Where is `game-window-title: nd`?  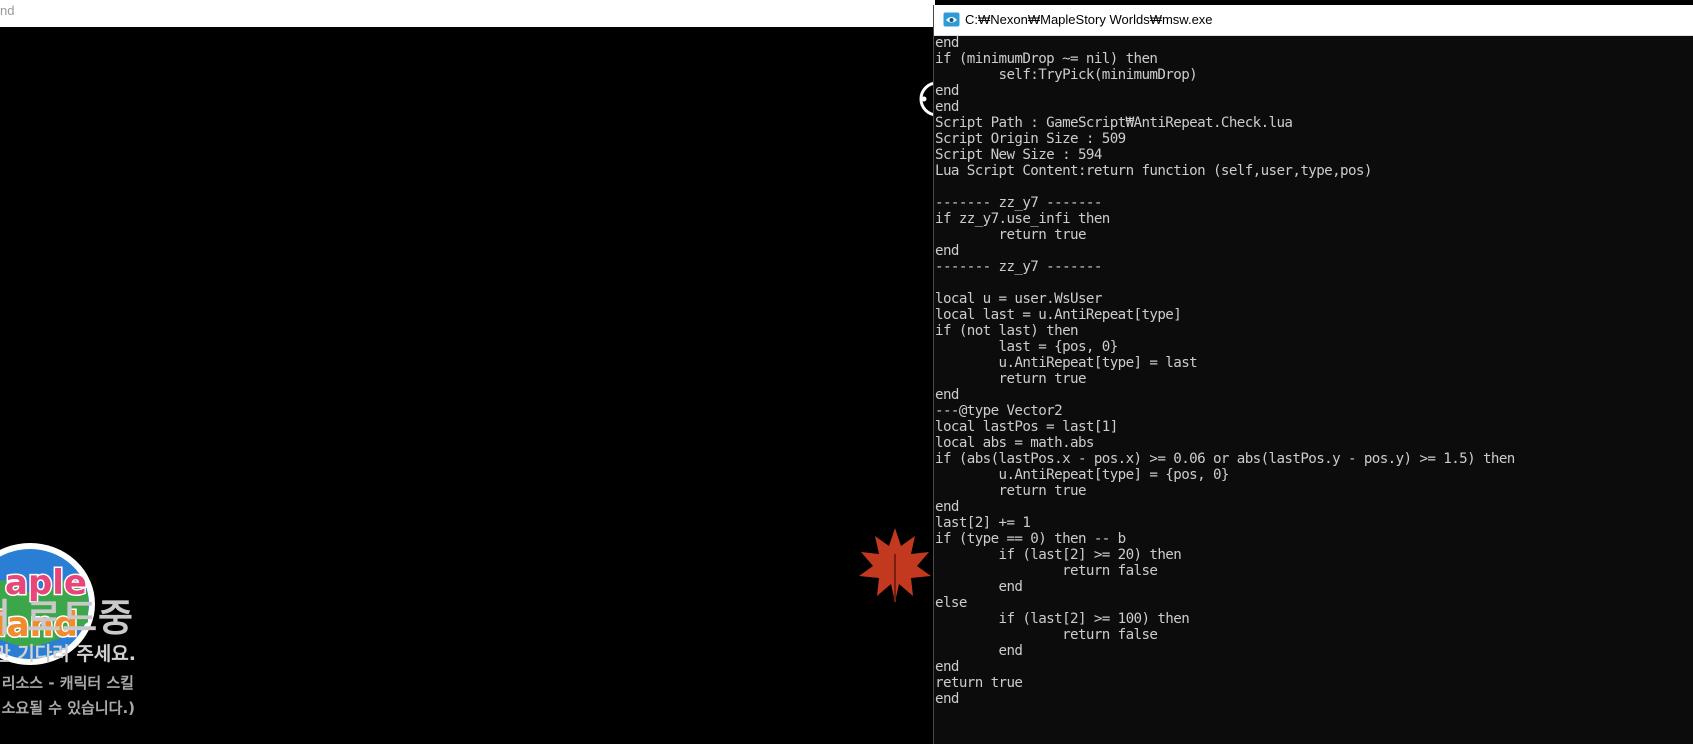
game-window-title: nd is located at coordinates (7, 10).